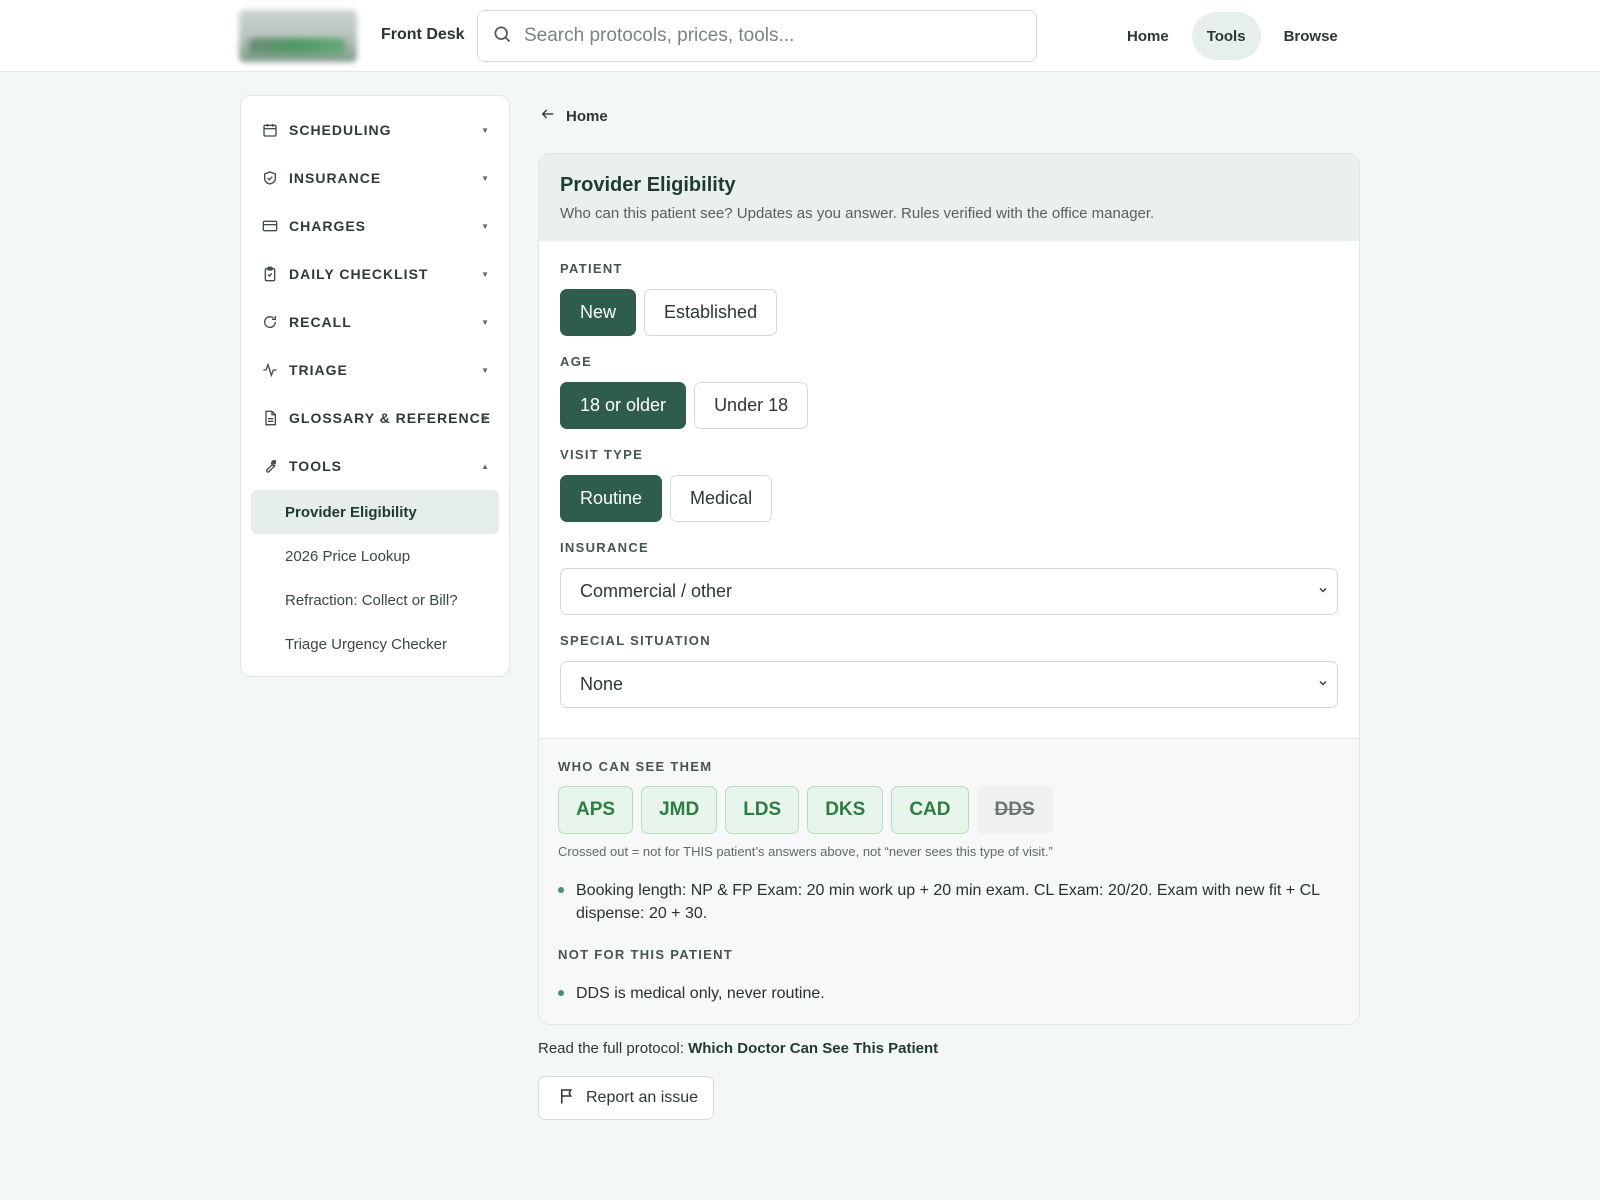  What do you see at coordinates (623, 405) in the screenshot?
I see `age-option-adult: 18 or older` at bounding box center [623, 405].